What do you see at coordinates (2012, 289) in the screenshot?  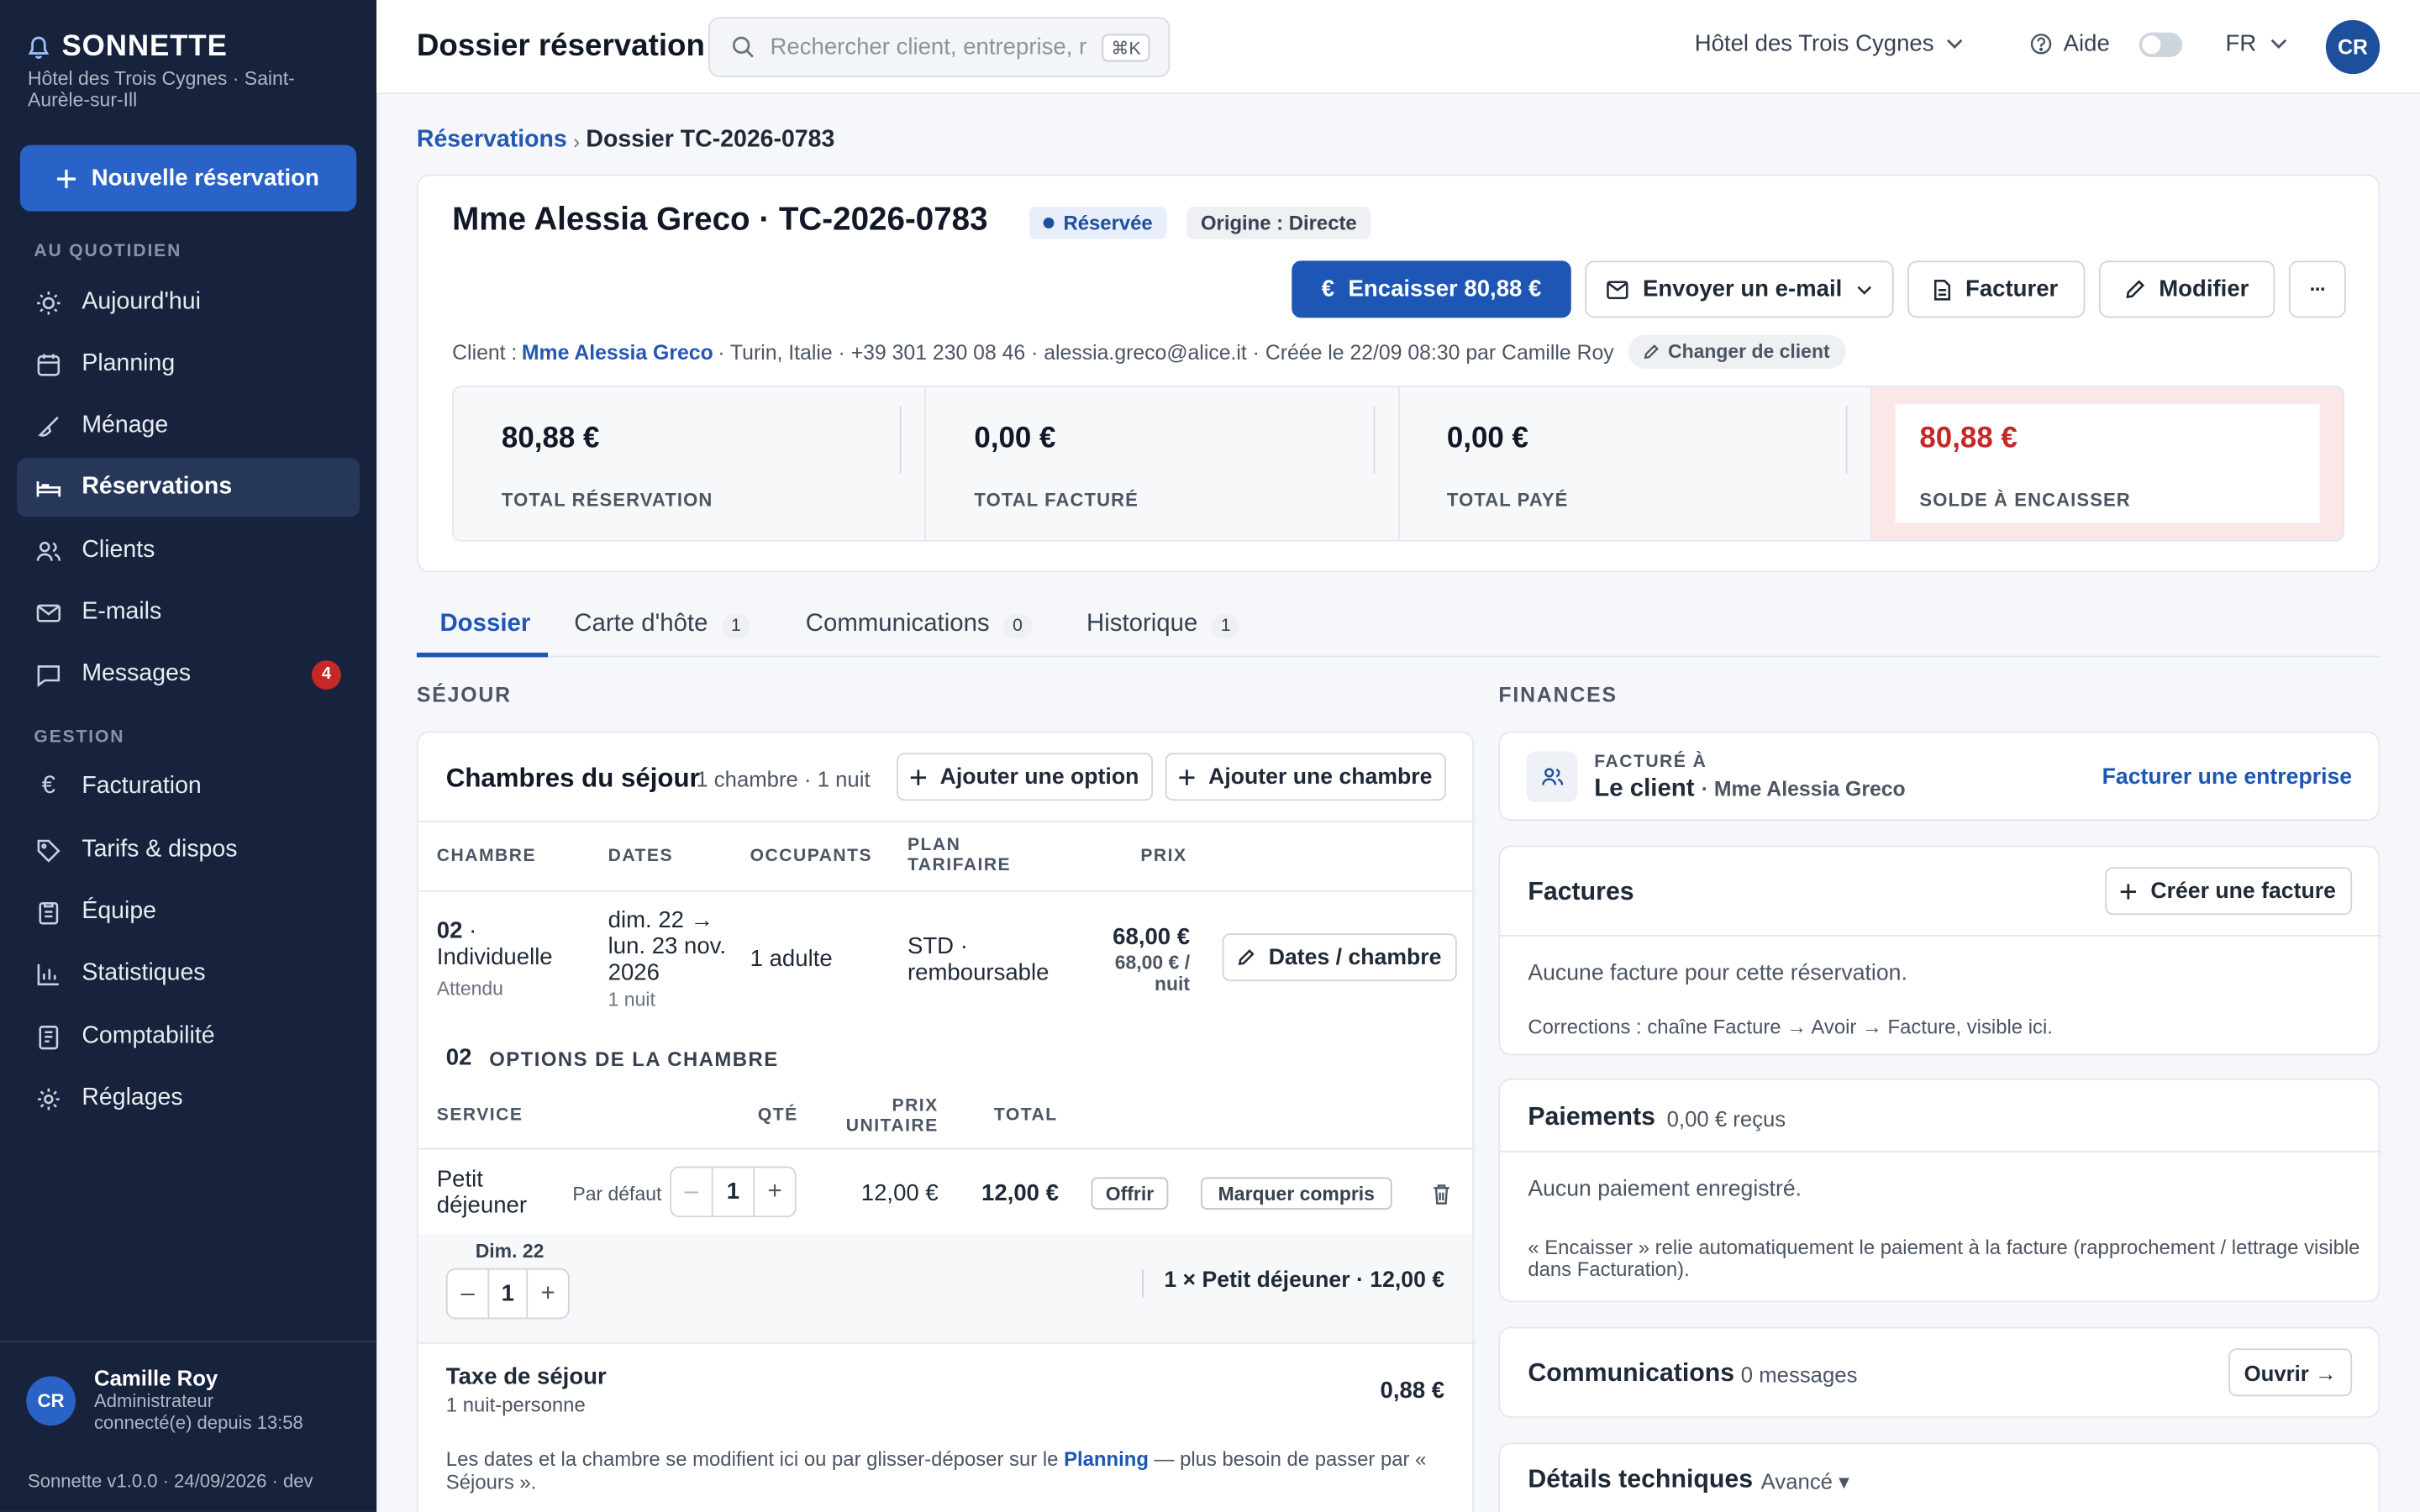 I see `invoice-button-label: Facturer` at bounding box center [2012, 289].